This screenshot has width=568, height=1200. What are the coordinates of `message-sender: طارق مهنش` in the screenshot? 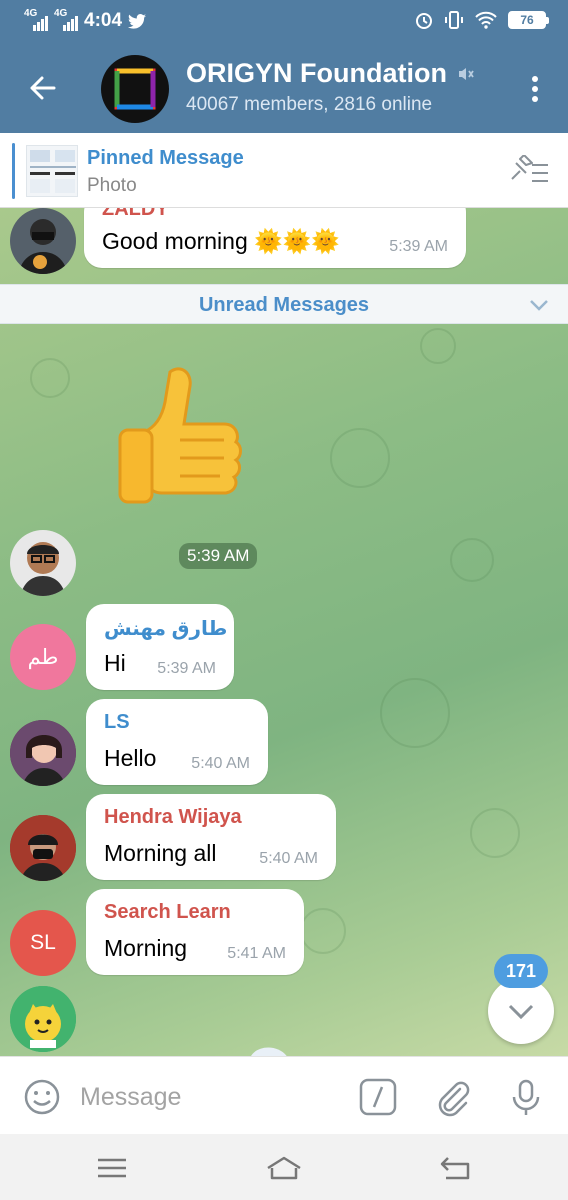 It's located at (166, 629).